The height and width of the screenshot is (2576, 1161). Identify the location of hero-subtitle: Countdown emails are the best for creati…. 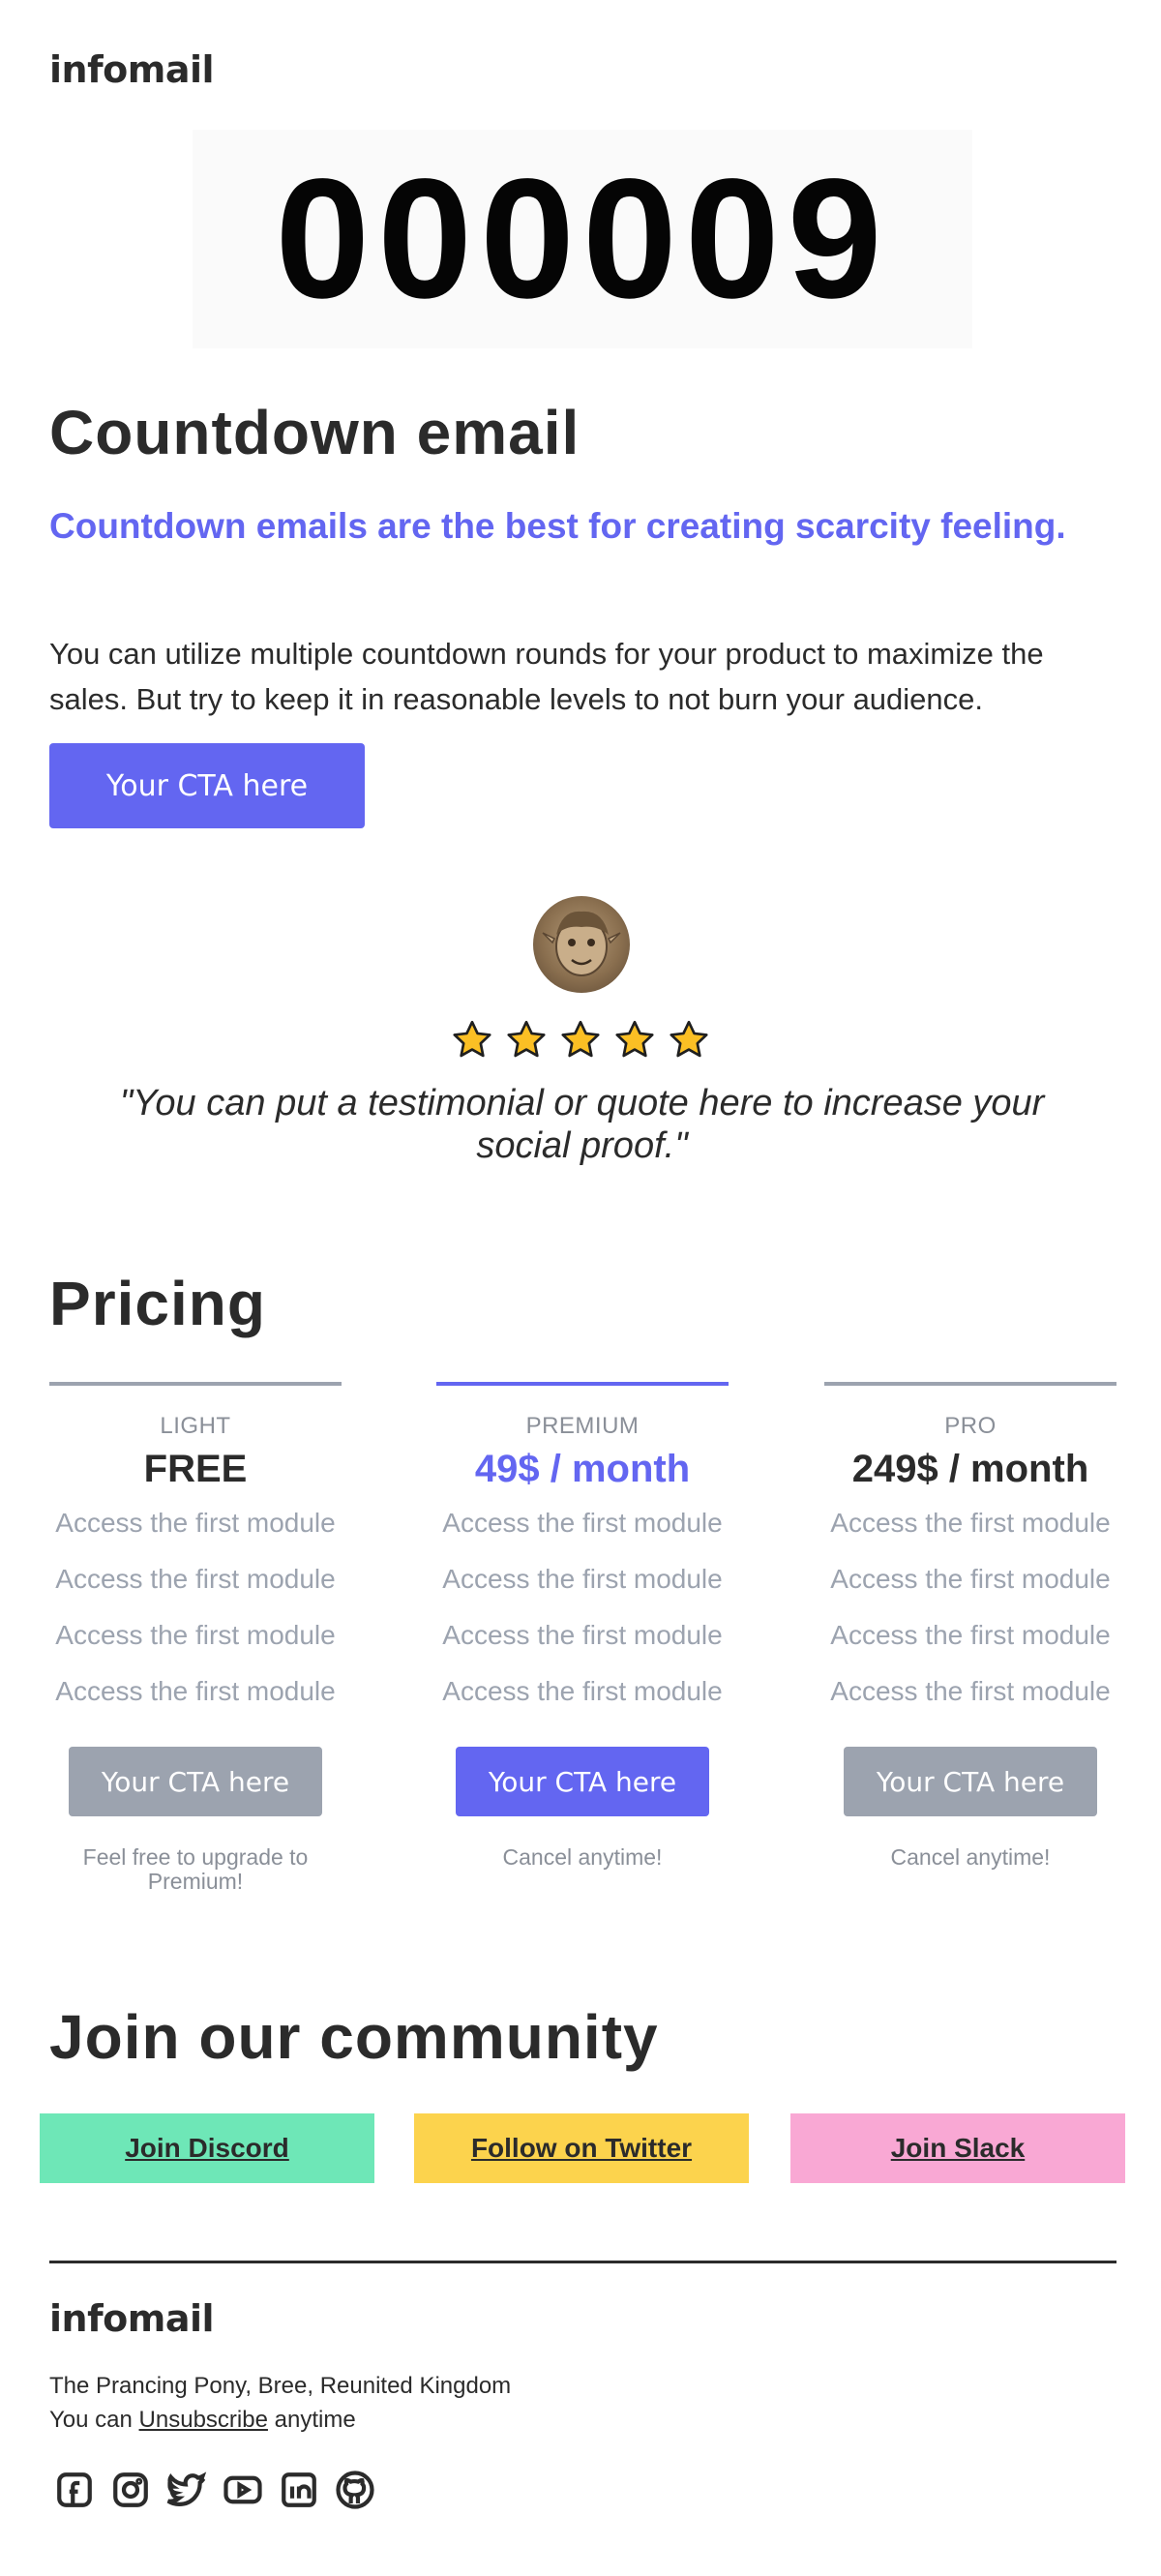
(557, 526).